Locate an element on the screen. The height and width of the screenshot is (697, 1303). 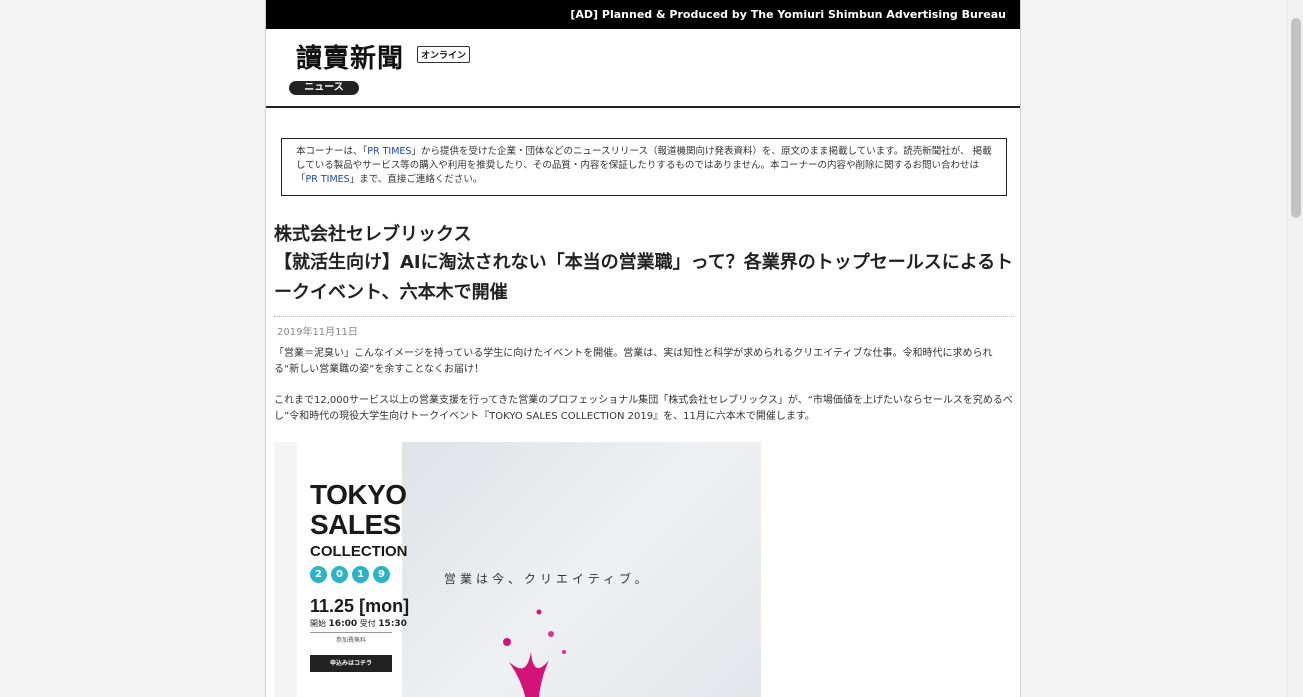
event-title-line-1: TOKYO is located at coordinates (358, 494).